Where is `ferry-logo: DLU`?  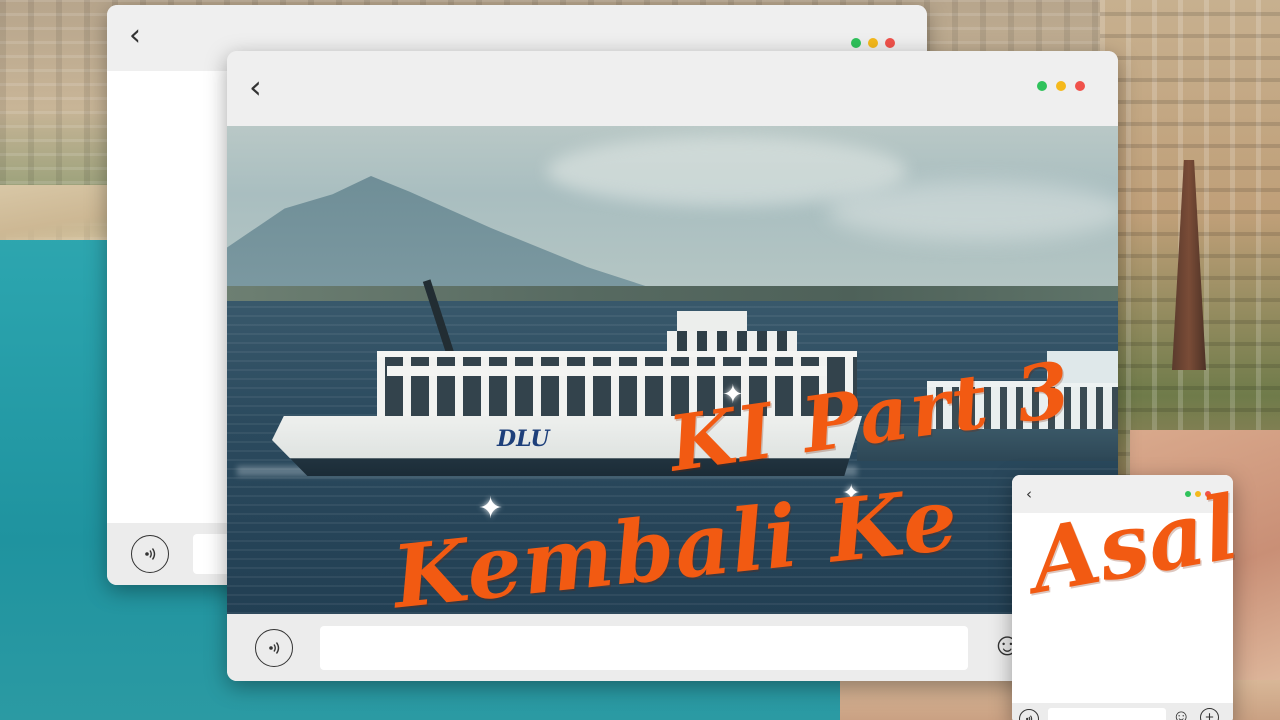
ferry-logo: DLU is located at coordinates (523, 439).